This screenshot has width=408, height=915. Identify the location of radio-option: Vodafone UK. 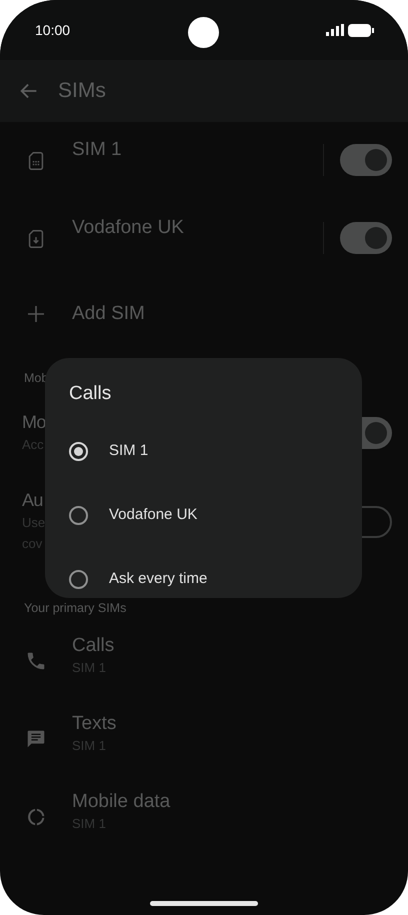
(203, 515).